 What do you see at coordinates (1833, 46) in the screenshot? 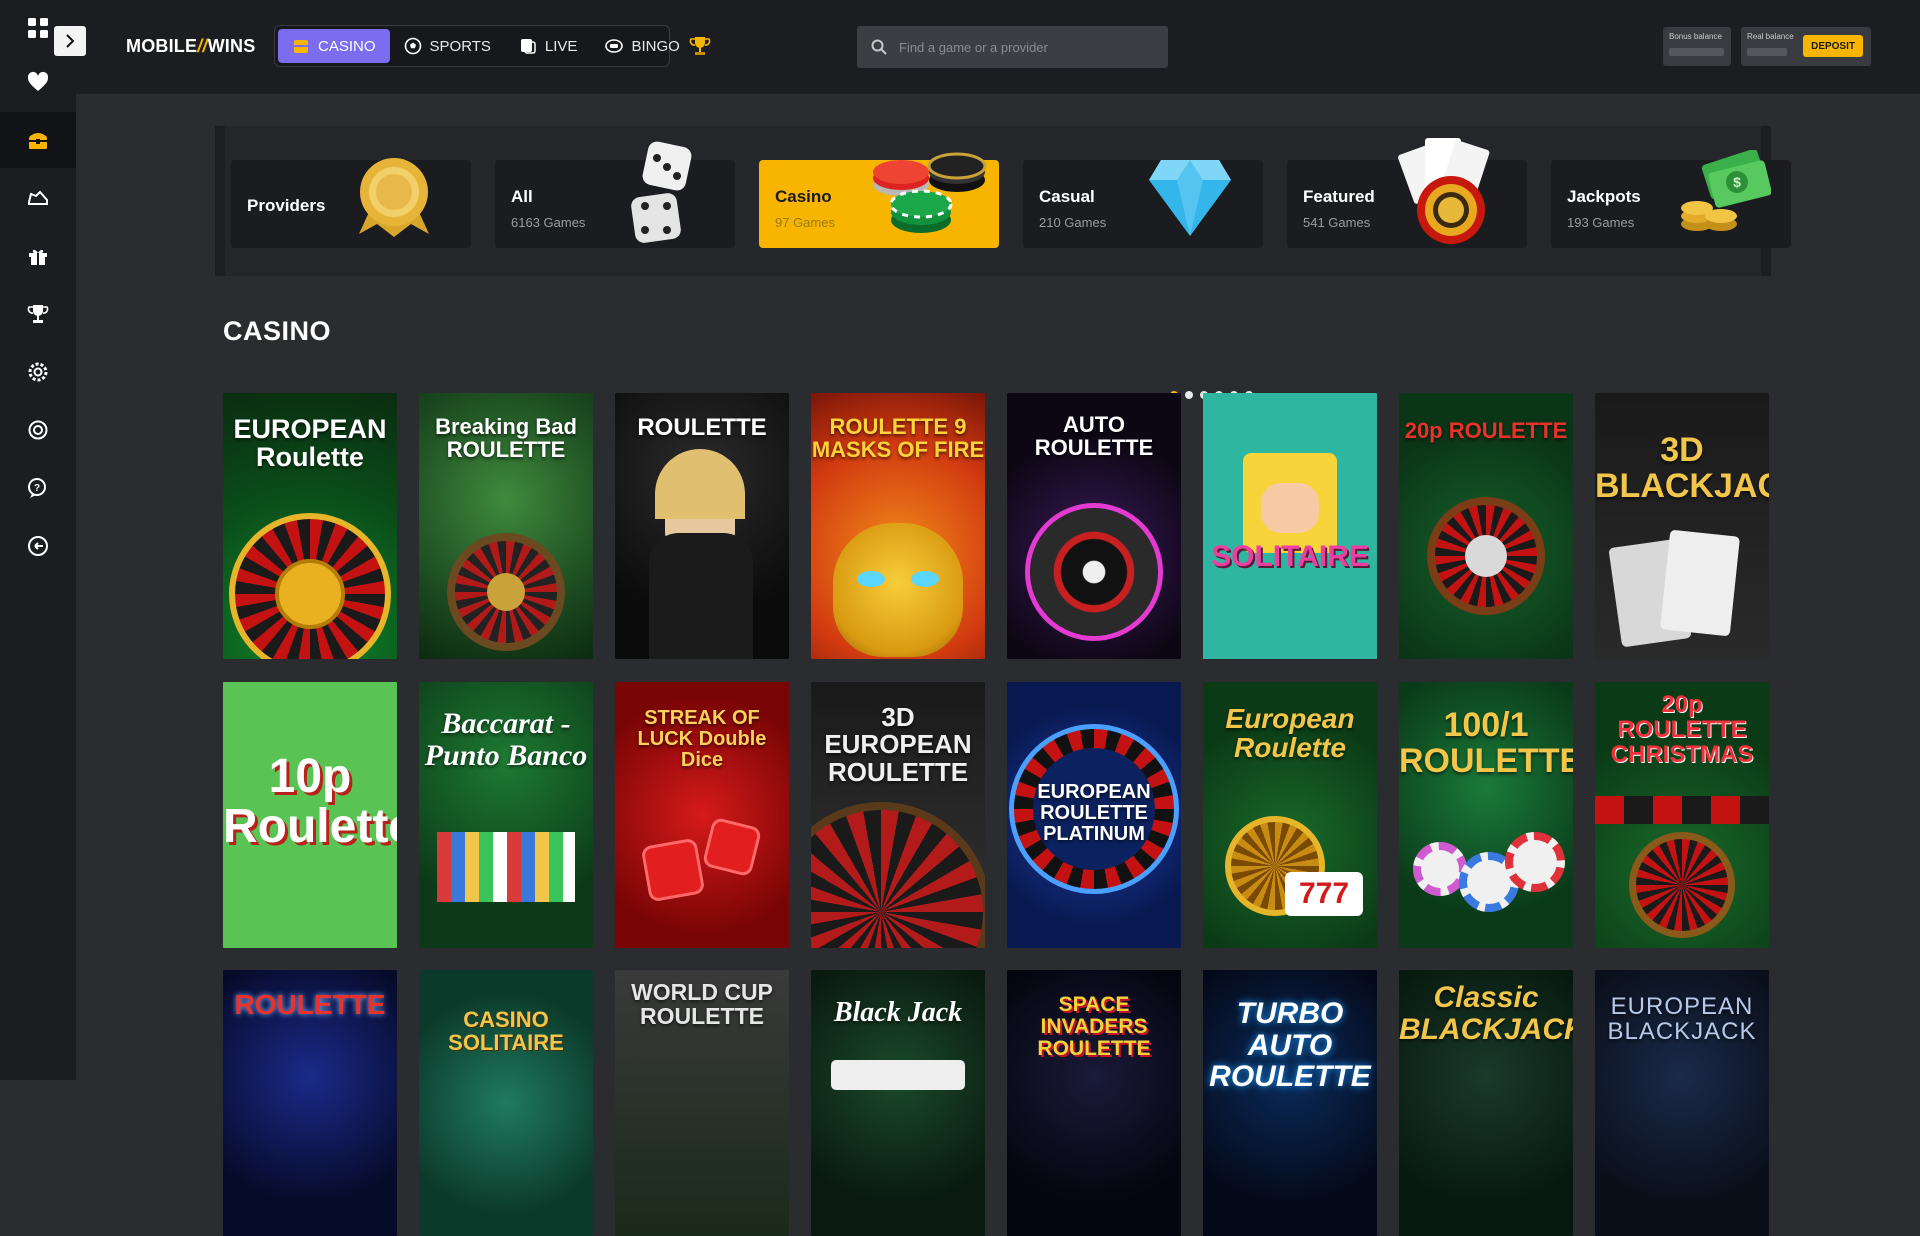
I see `deposit-button: DEPOSIT` at bounding box center [1833, 46].